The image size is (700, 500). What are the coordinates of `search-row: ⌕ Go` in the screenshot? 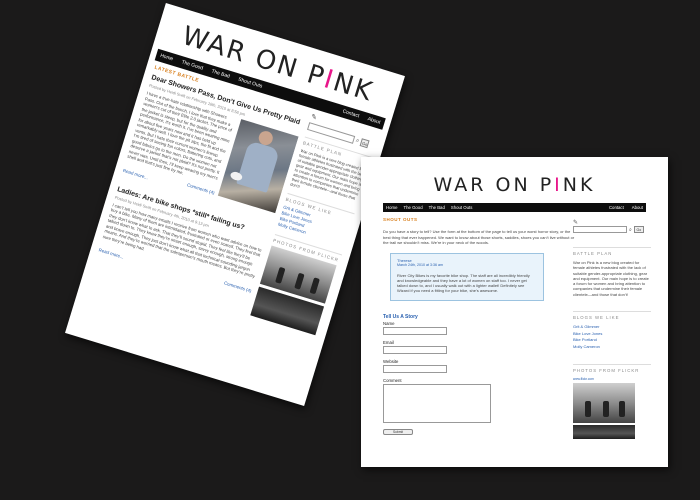 It's located at (612, 229).